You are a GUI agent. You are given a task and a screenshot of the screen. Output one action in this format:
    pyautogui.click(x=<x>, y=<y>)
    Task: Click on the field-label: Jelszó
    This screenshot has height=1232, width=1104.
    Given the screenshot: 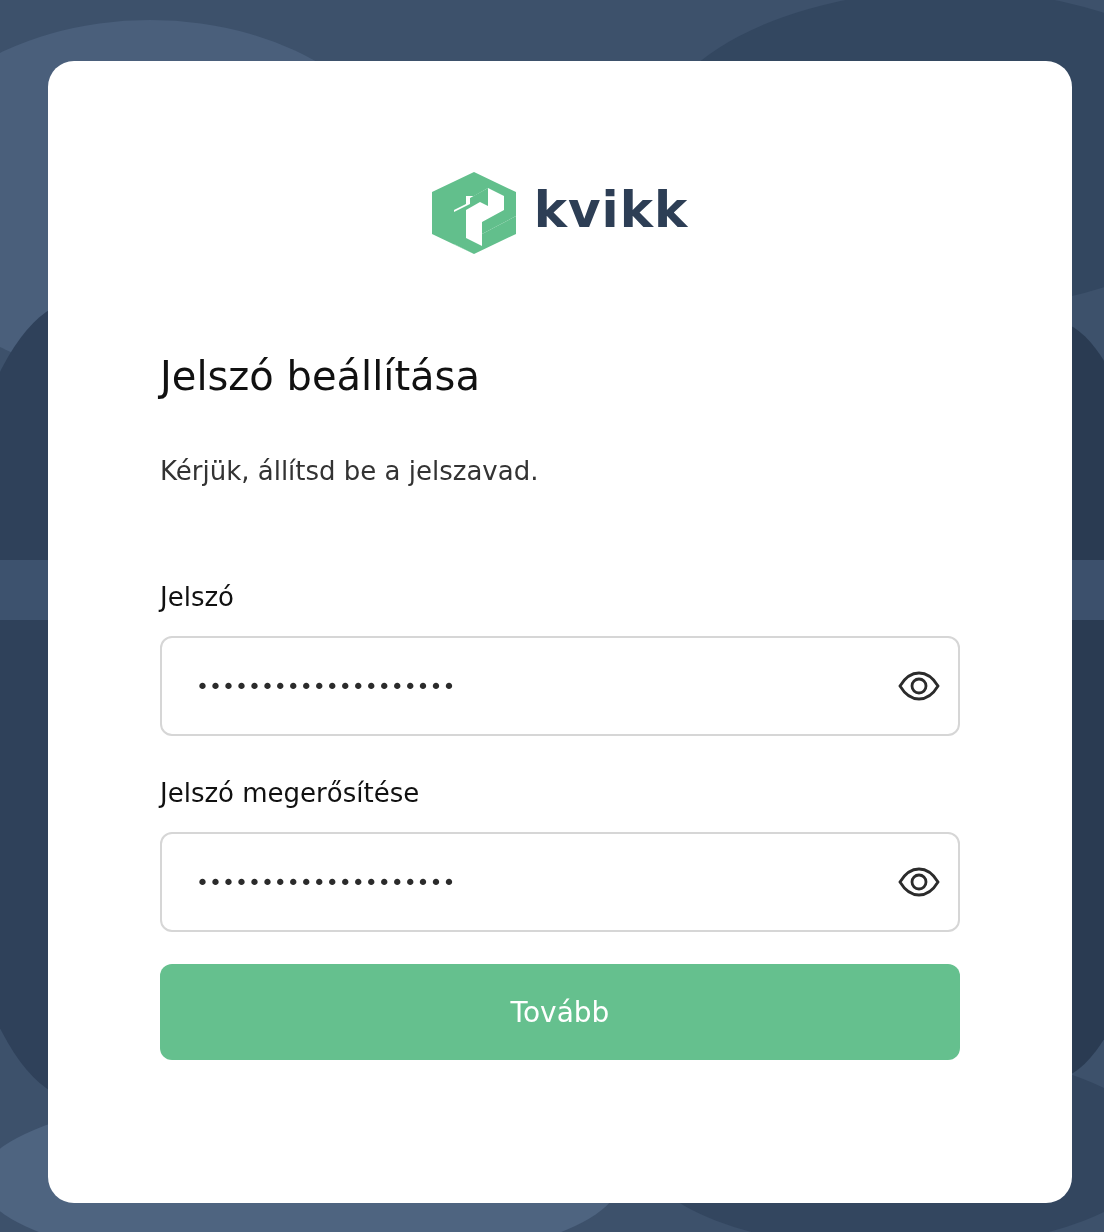 What is the action you would take?
    pyautogui.click(x=197, y=597)
    